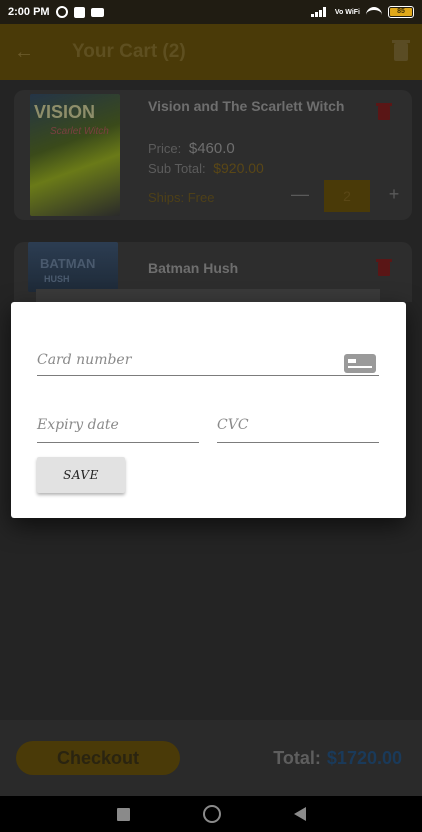 This screenshot has height=832, width=422. What do you see at coordinates (347, 12) in the screenshot?
I see `vowifi-indicator: Vo WiFi` at bounding box center [347, 12].